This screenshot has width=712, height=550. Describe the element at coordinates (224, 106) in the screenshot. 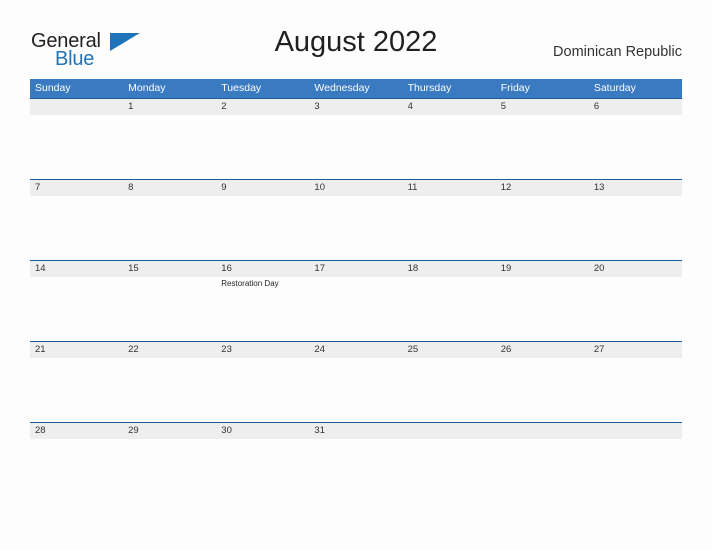

I see `day-number: 2` at that location.